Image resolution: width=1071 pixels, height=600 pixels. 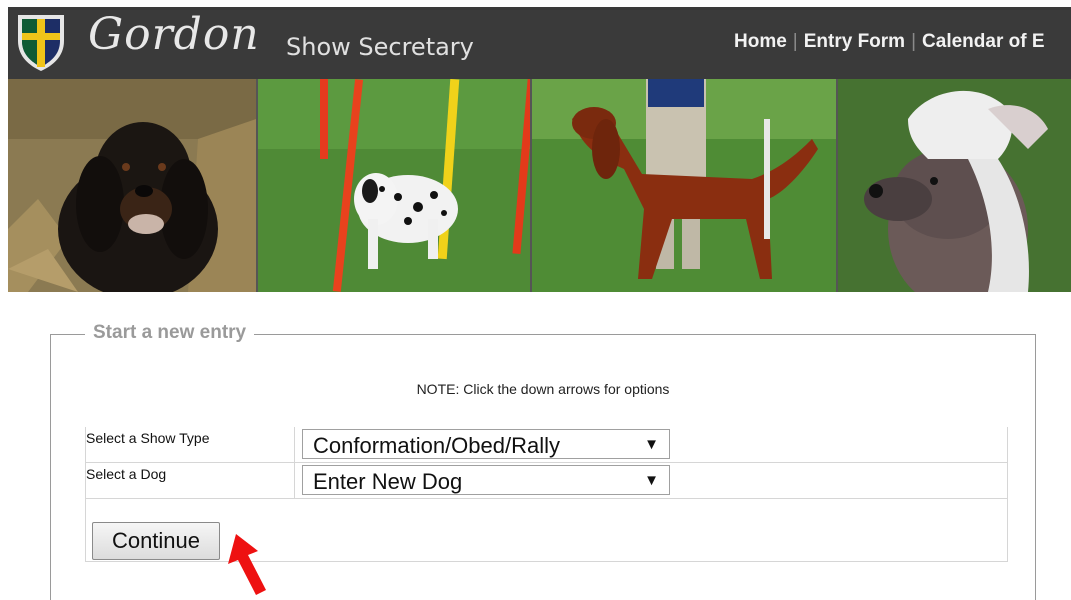 What do you see at coordinates (486, 480) in the screenshot?
I see `dog-select: Enter New Dog ▼` at bounding box center [486, 480].